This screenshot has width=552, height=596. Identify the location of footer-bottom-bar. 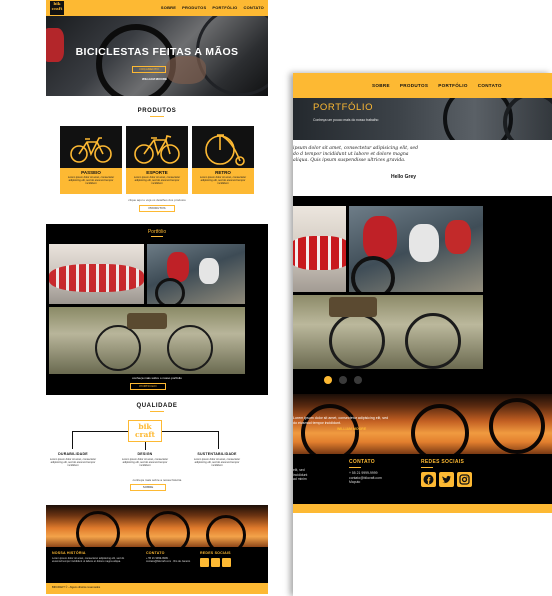
(422, 508).